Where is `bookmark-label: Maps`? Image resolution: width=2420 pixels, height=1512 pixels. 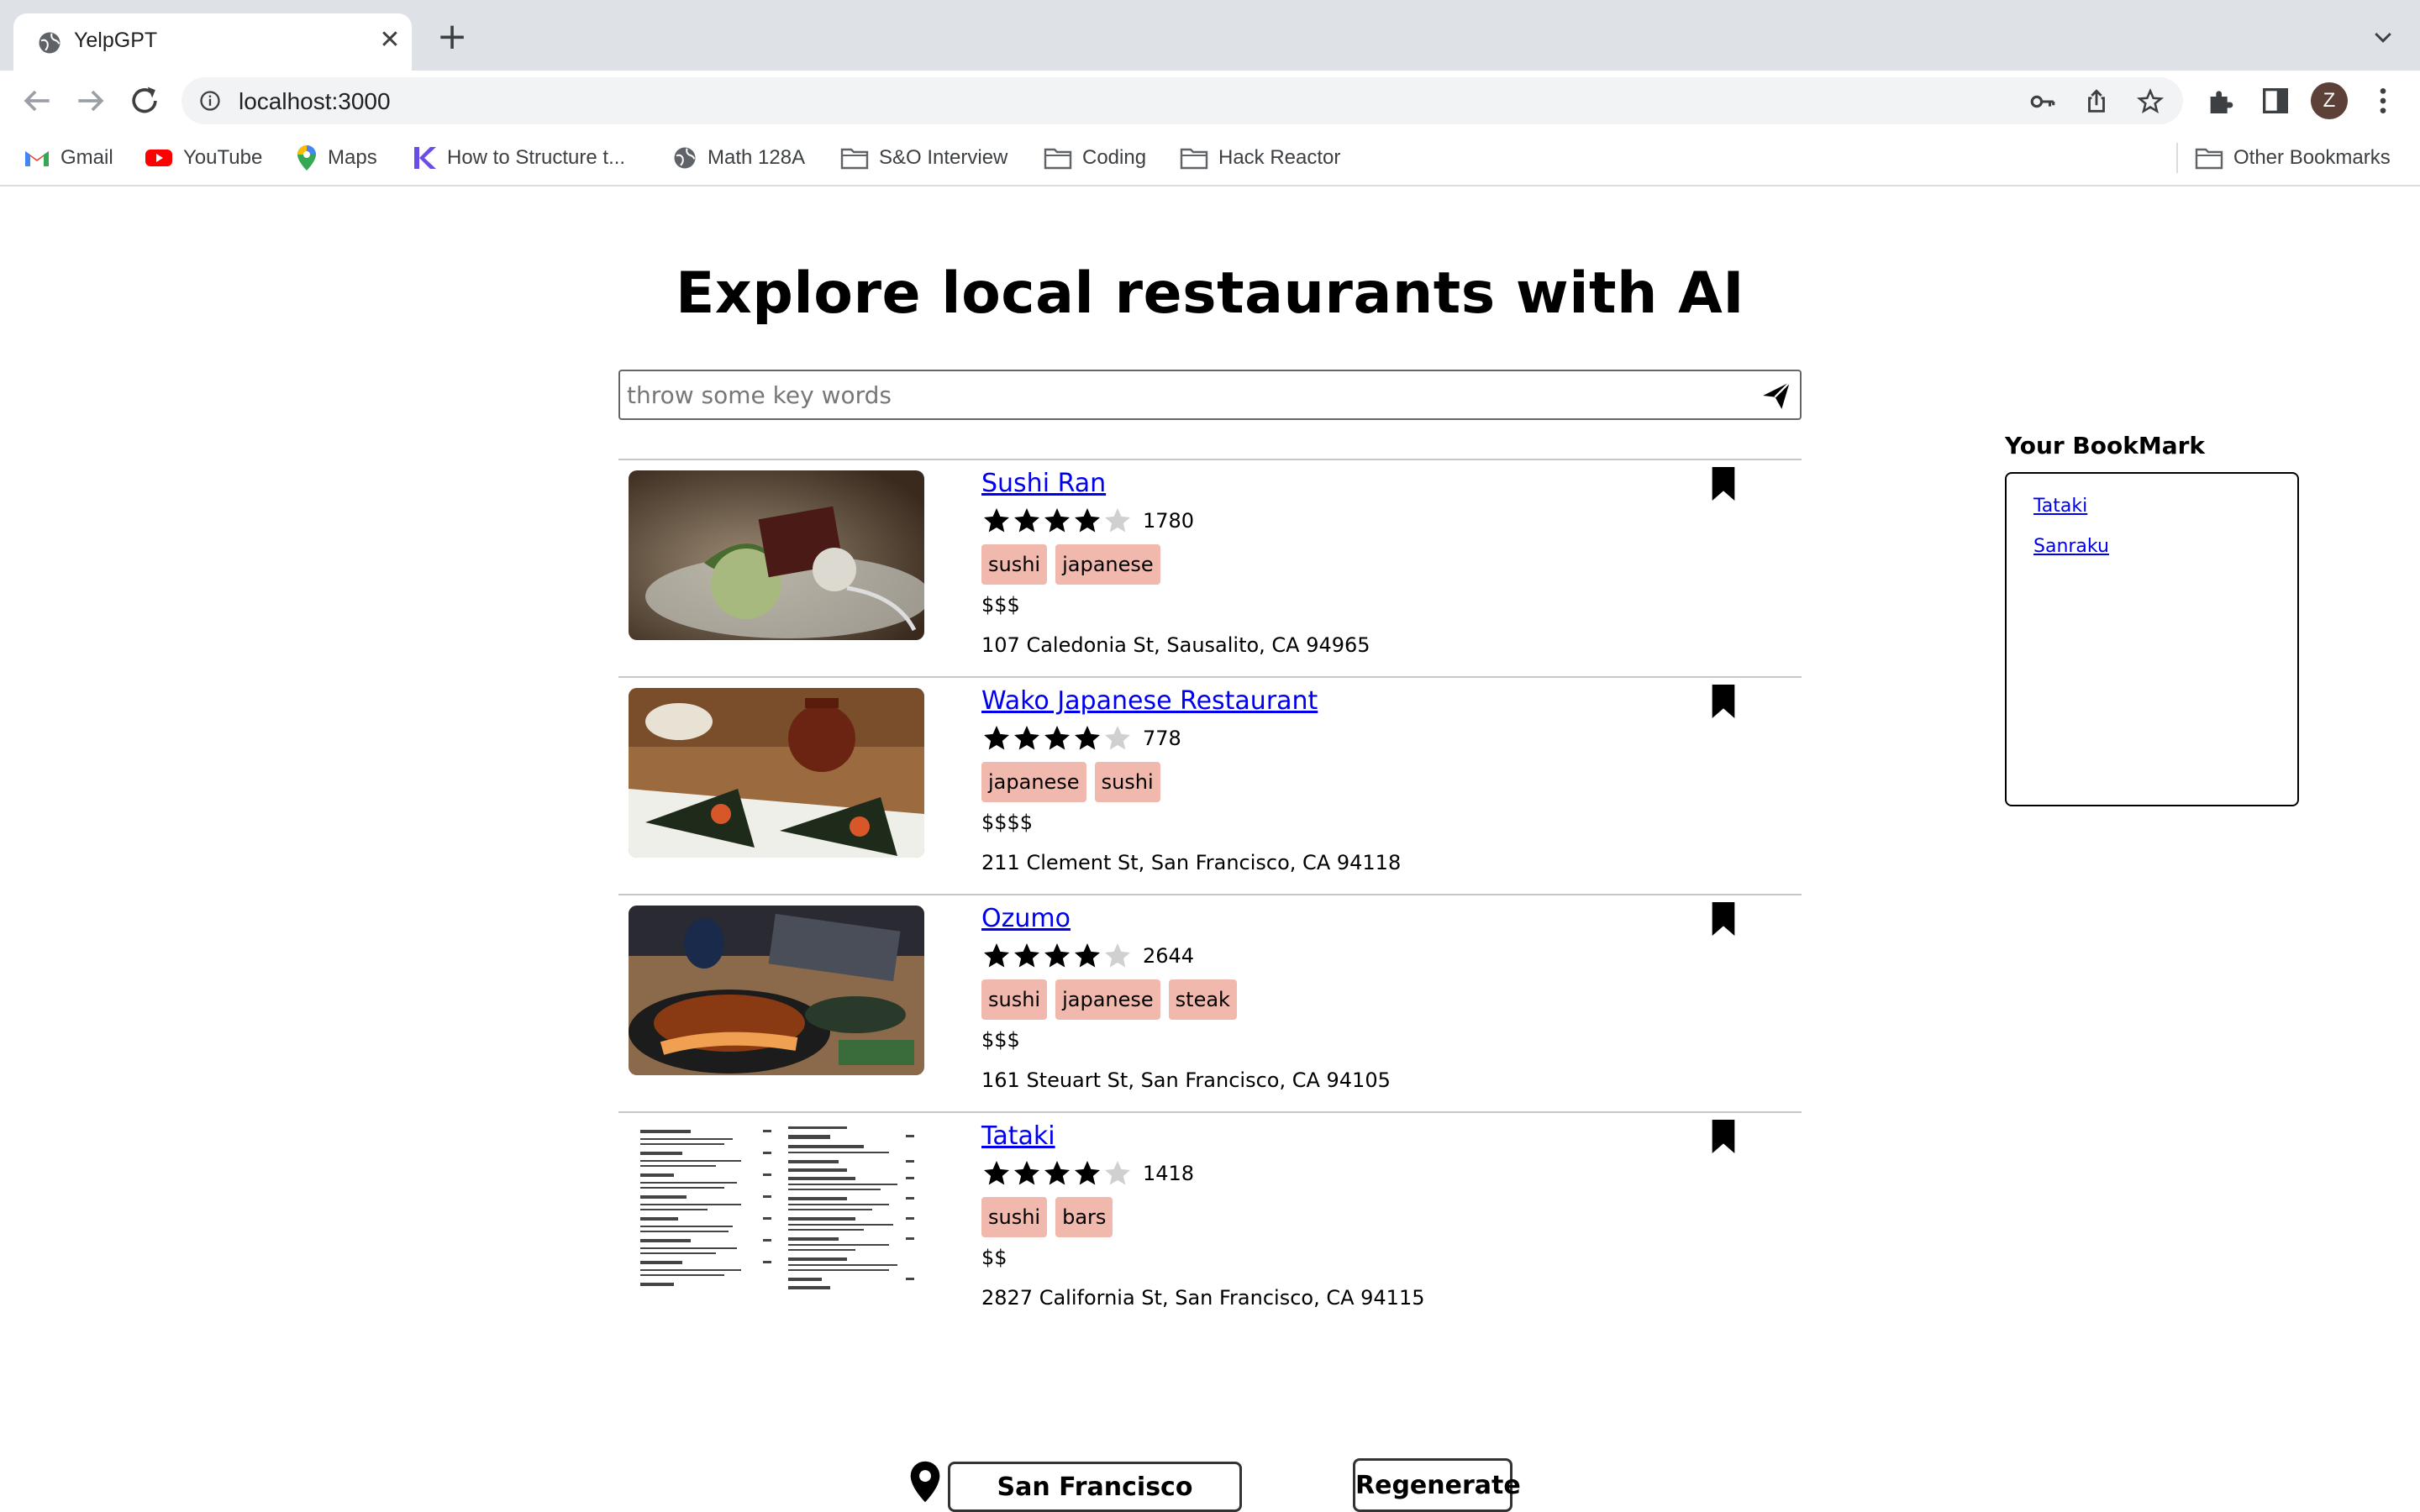
bookmark-label: Maps is located at coordinates (352, 157).